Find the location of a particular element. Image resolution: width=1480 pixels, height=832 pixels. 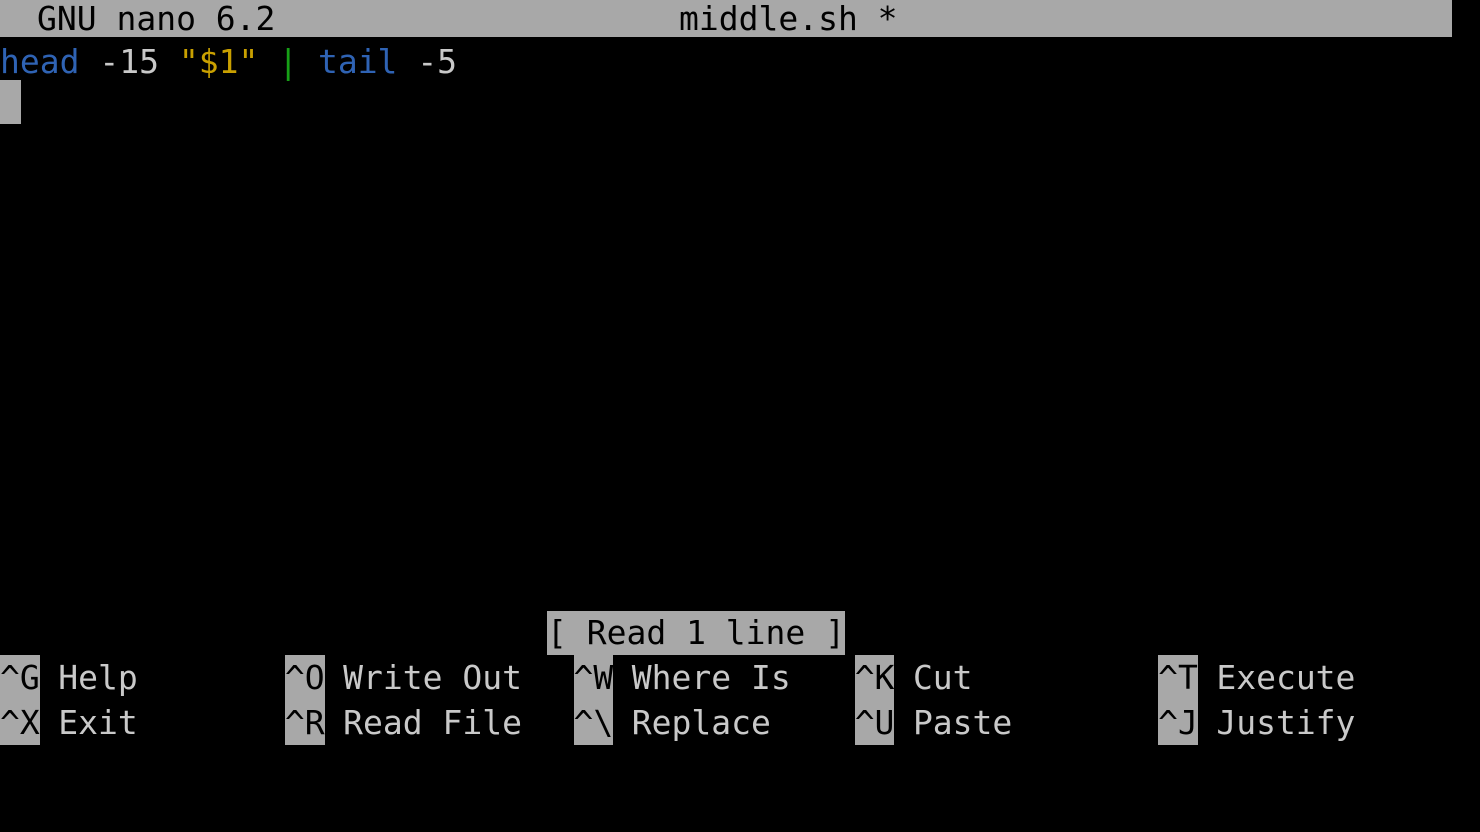

shortcut-help: ^G Help is located at coordinates (69, 677).